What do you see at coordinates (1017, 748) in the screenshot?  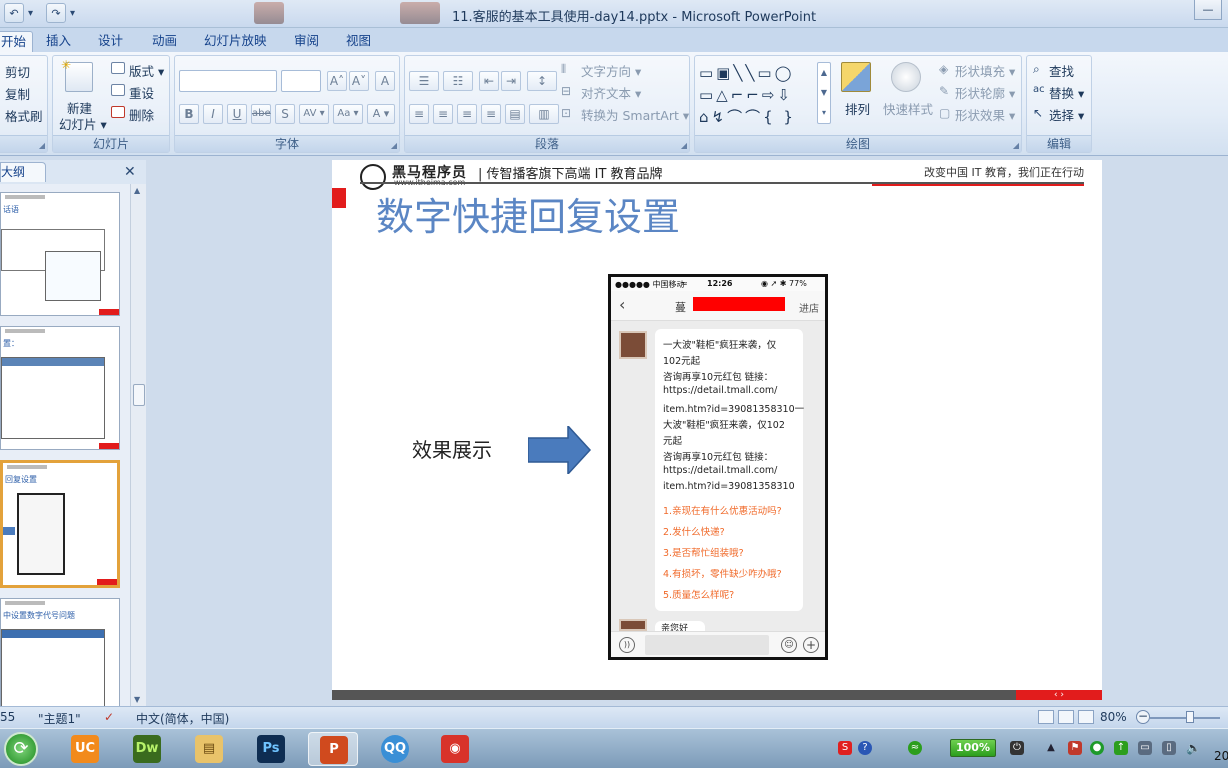 I see `power-plug-icon: ⏻` at bounding box center [1017, 748].